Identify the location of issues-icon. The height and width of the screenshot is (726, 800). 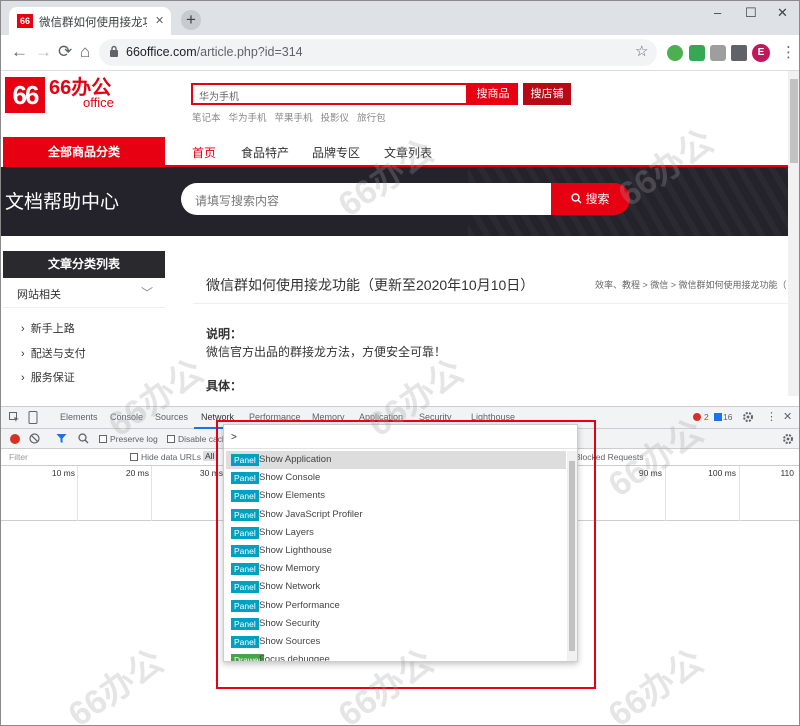
(718, 417).